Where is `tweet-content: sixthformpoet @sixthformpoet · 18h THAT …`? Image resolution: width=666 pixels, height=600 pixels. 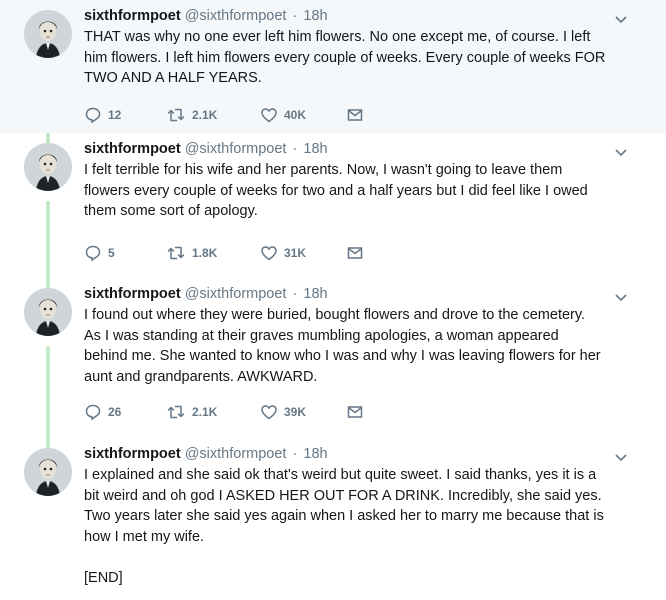
tweet-content: sixthformpoet @sixthformpoet · 18h THAT … is located at coordinates (354, 47).